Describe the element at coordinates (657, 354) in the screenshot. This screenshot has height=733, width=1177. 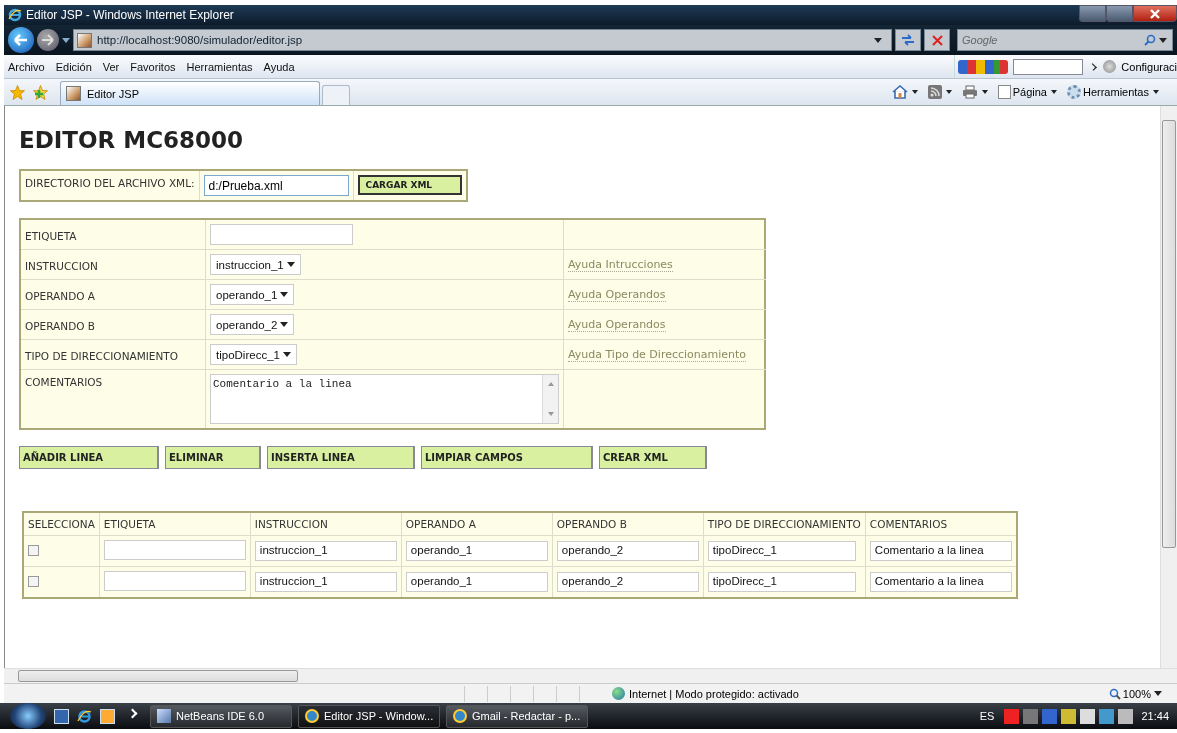
I see `help-link: Ayuda Tipo de Direccionamiento` at that location.